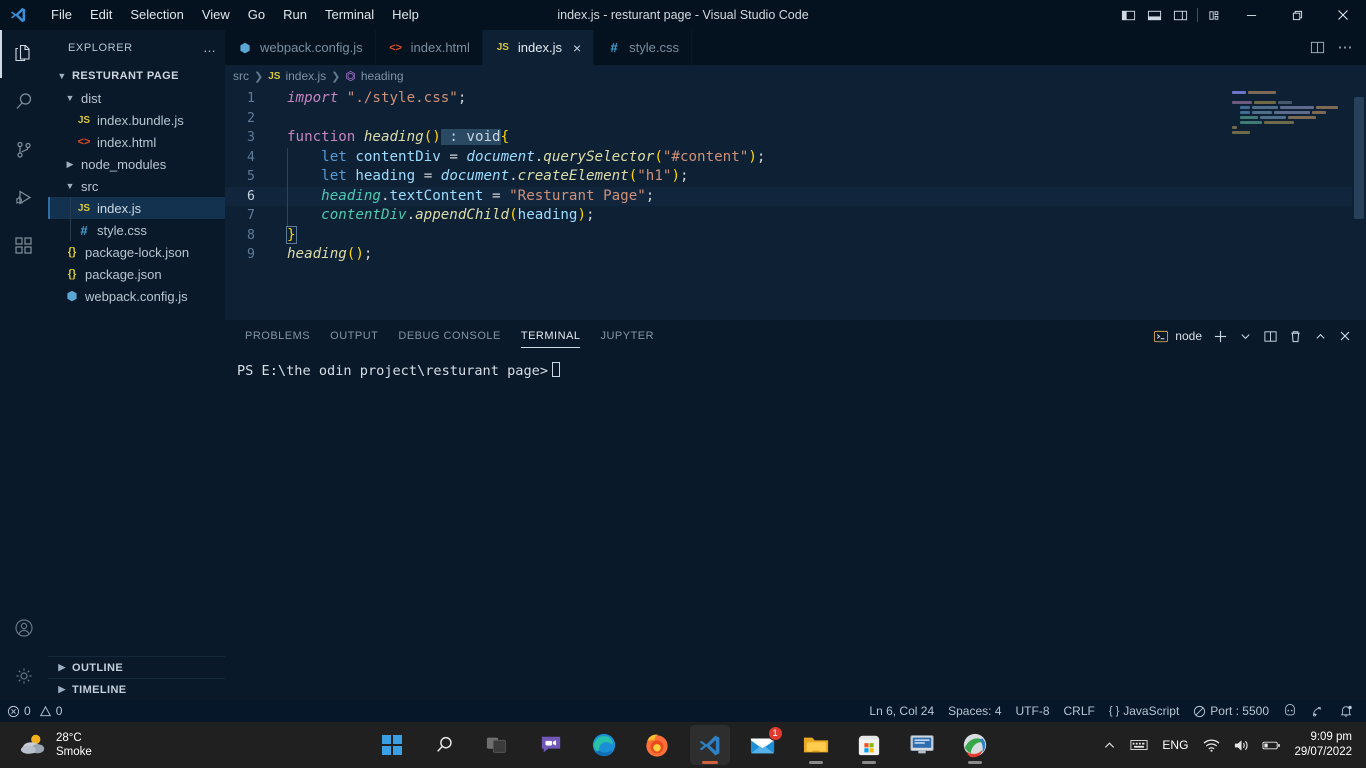 The height and width of the screenshot is (768, 1366). Describe the element at coordinates (795, 366) in the screenshot. I see `terminal-output: PS E:\the odin project\resturant page>` at that location.